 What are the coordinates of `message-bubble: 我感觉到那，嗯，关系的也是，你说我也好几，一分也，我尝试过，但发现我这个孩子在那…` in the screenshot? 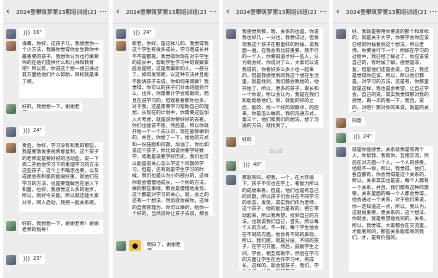 It's located at (281, 78).